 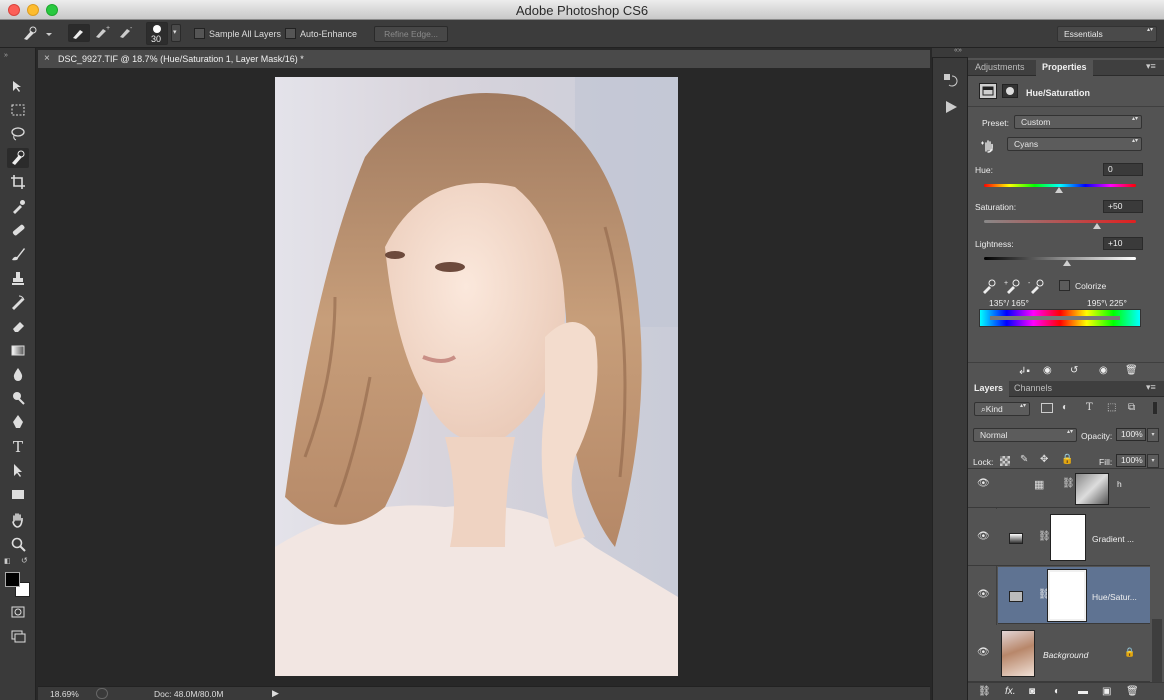 I want to click on layer-row: 👁 ▦ ⛓ h, so click(x=1059, y=488).